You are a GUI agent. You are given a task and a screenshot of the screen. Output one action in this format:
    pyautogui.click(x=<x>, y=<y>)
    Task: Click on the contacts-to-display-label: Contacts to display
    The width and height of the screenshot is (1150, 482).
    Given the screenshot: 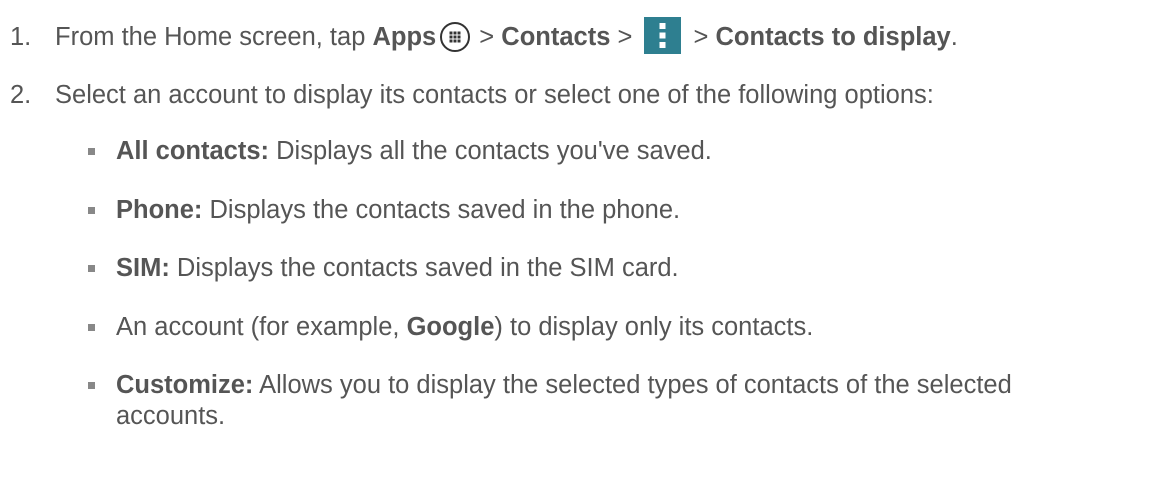 What is the action you would take?
    pyautogui.click(x=833, y=37)
    